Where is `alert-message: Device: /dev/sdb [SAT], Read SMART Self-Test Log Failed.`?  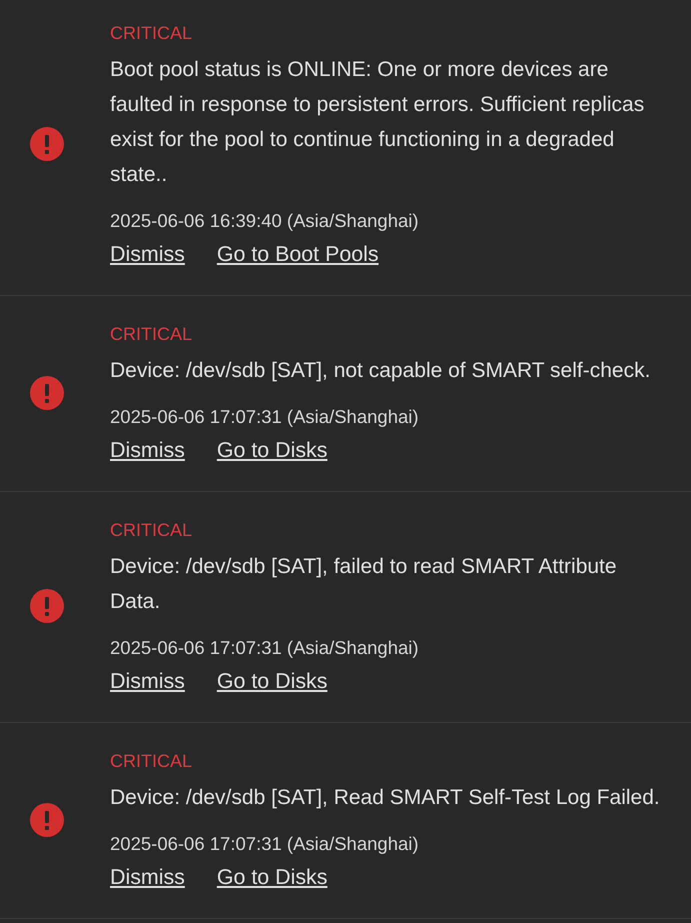 alert-message: Device: /dev/sdb [SAT], Read SMART Self-Test Log Failed. is located at coordinates (385, 798).